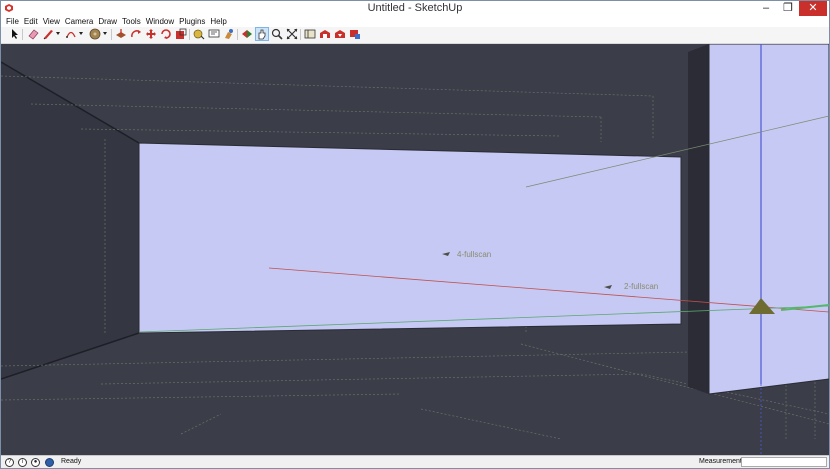  What do you see at coordinates (131, 22) in the screenshot?
I see `menu-tools: Tools` at bounding box center [131, 22].